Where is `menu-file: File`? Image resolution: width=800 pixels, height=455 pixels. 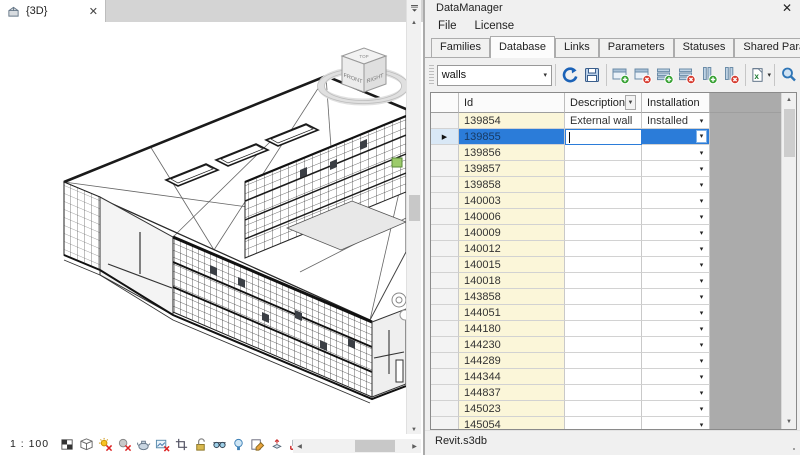 menu-file: File is located at coordinates (447, 26).